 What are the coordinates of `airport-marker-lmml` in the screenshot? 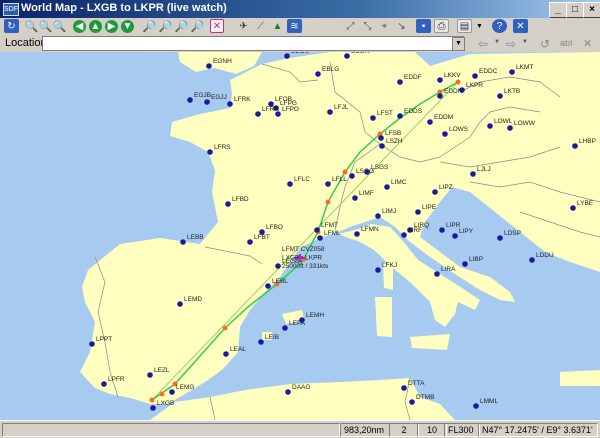 It's located at (476, 406).